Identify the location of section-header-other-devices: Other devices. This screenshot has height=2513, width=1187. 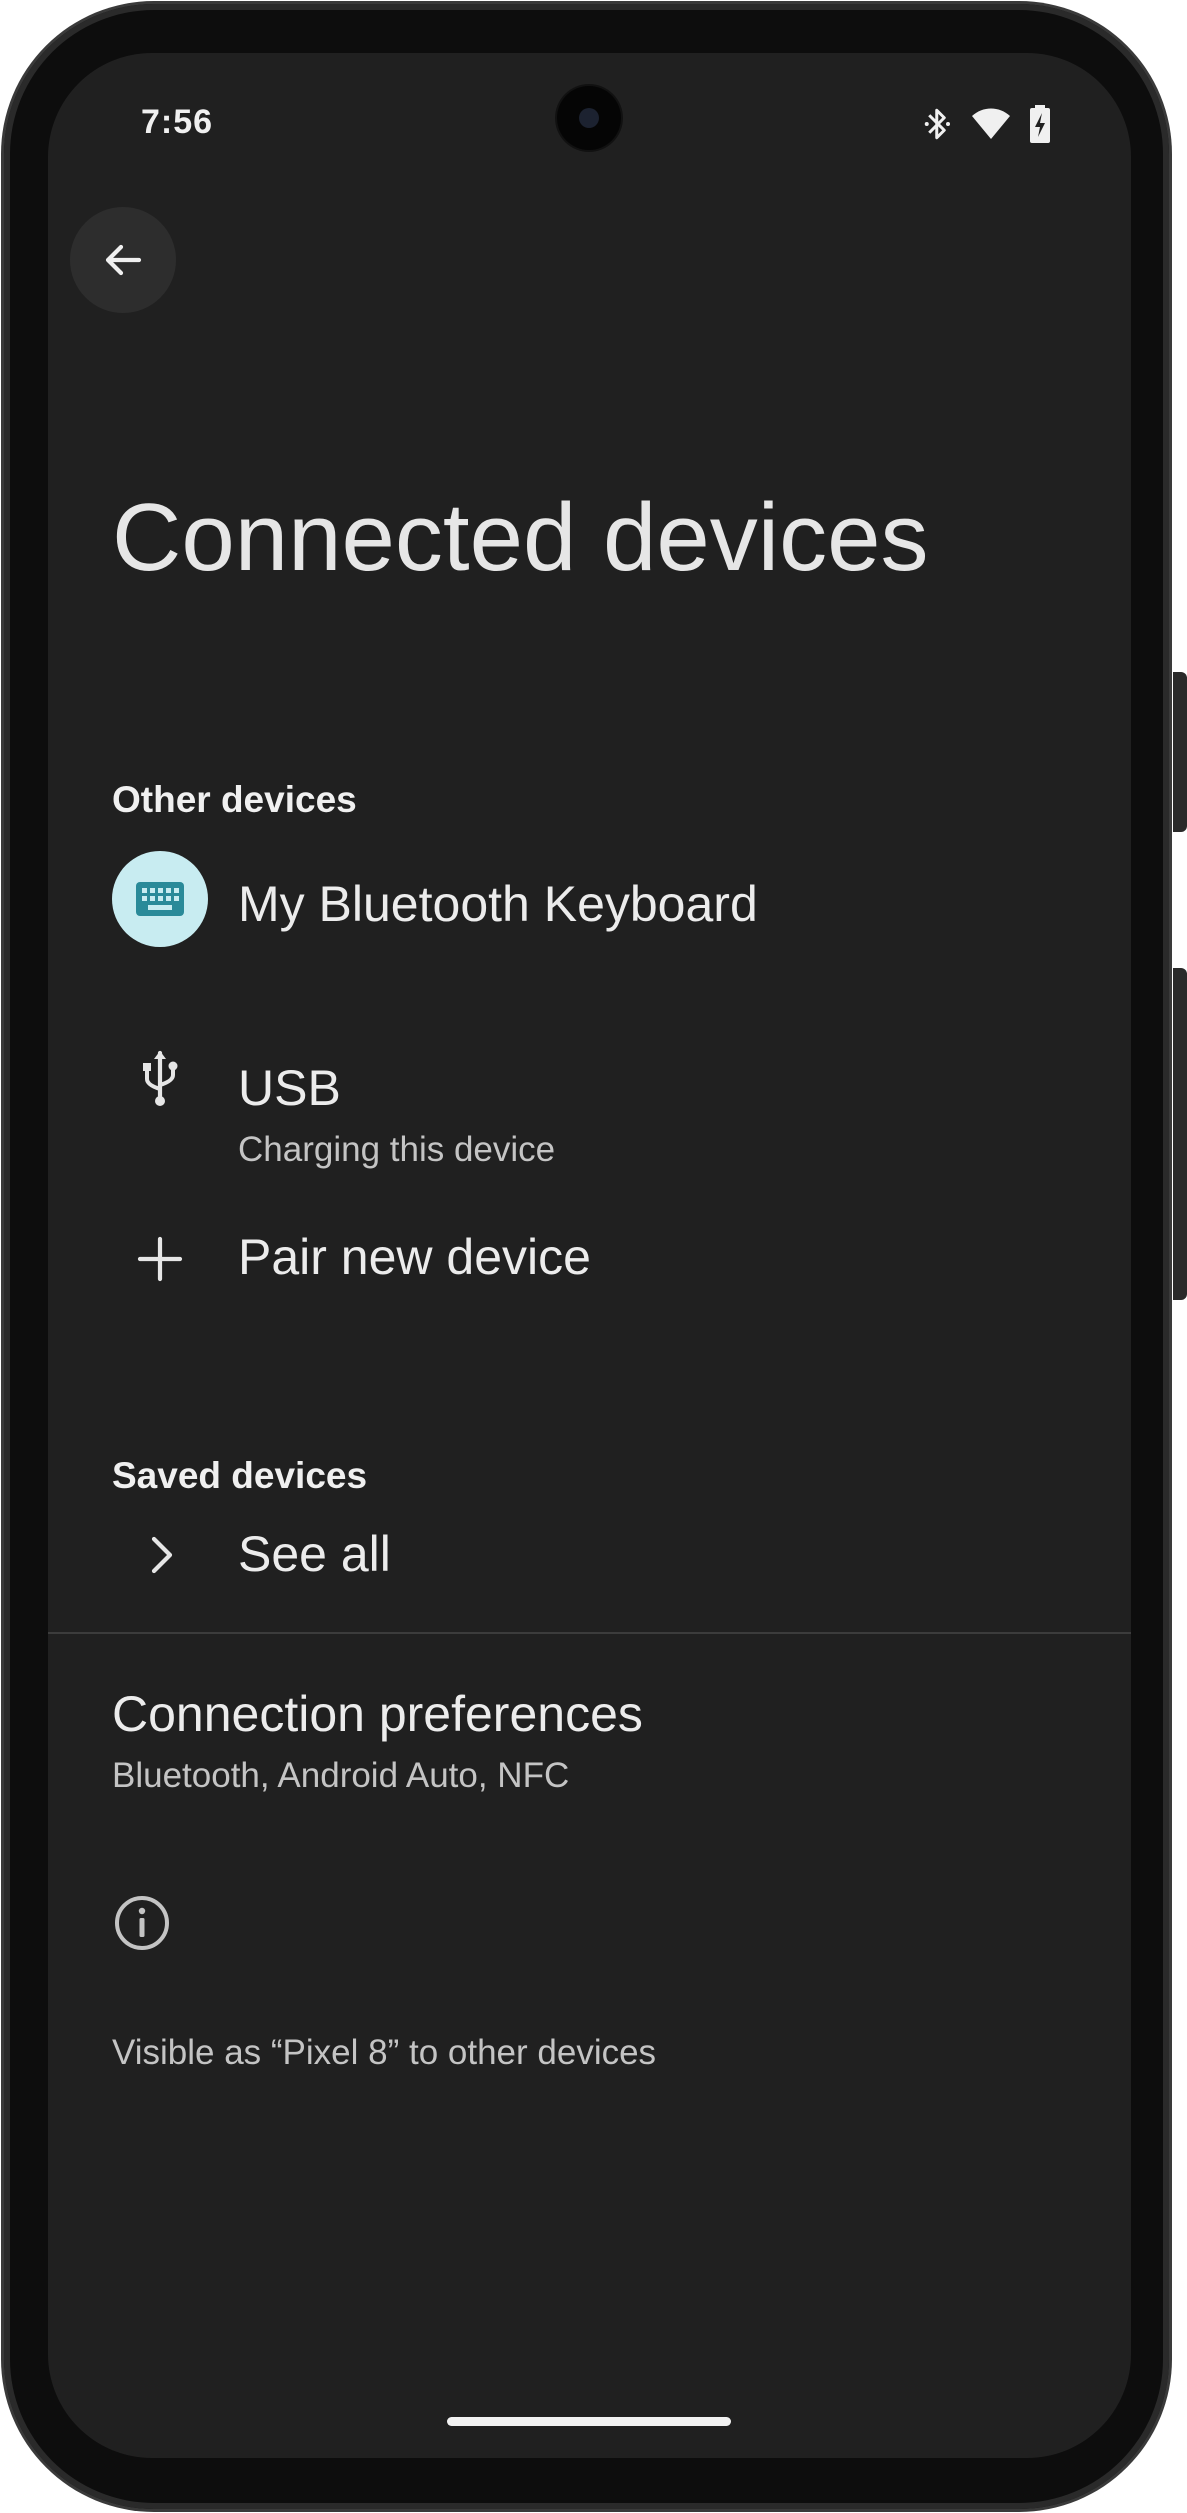
(234, 799).